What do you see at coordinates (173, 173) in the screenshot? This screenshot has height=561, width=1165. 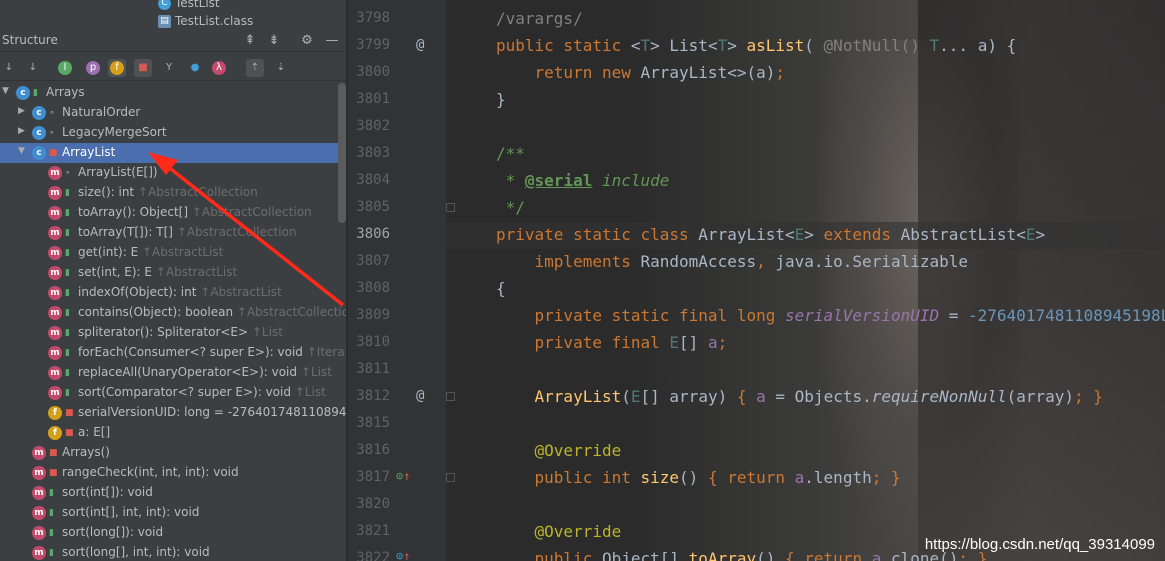 I see `tree-item: m ∘ ArrayList(E[])` at bounding box center [173, 173].